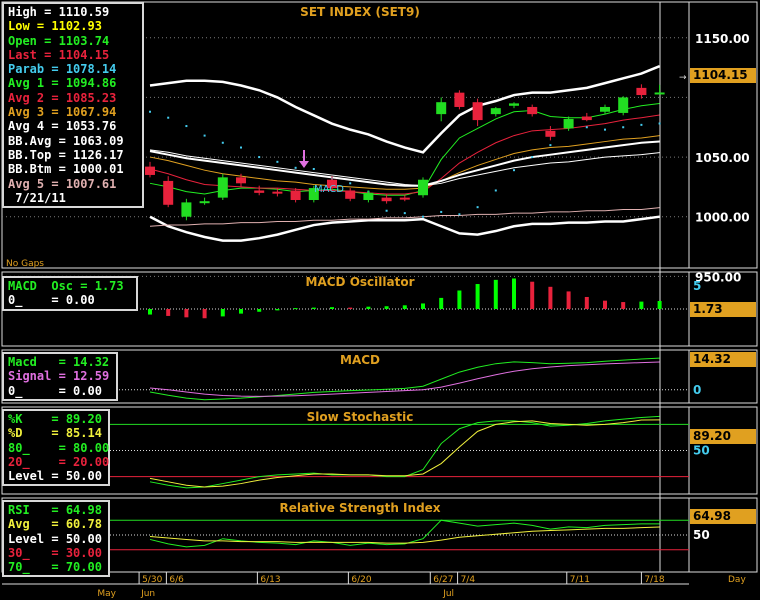  Describe the element at coordinates (737, 580) in the screenshot. I see `x-unit-label: Day` at that location.